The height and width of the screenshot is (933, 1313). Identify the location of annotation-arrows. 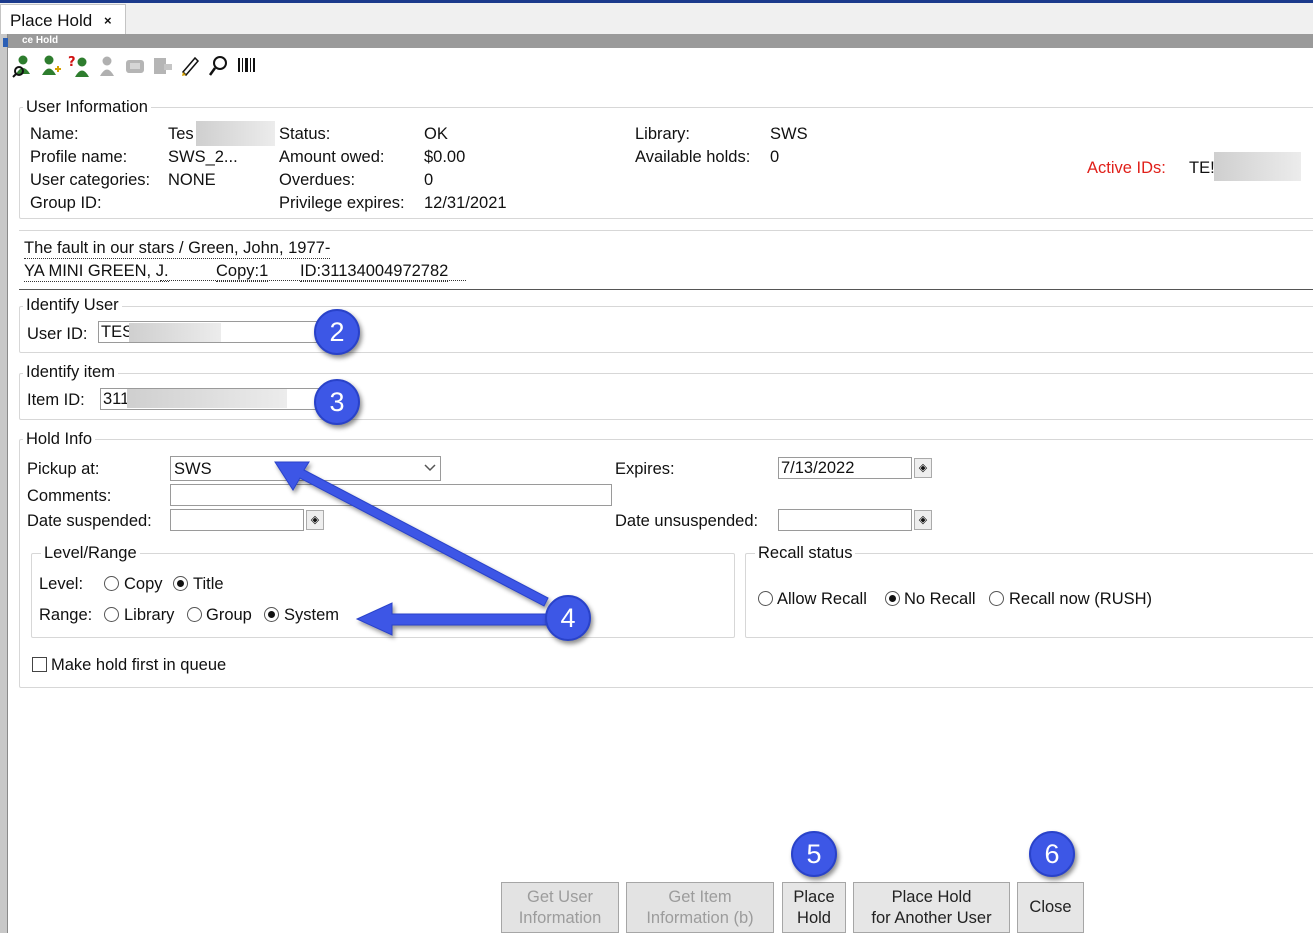
(411, 548).